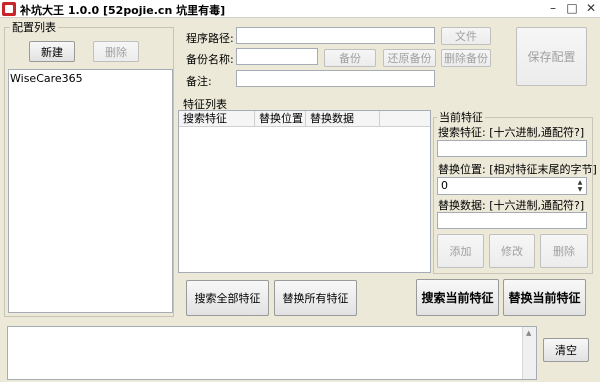 This screenshot has width=600, height=382. I want to click on search-current-button: 搜索当前特征, so click(457, 297).